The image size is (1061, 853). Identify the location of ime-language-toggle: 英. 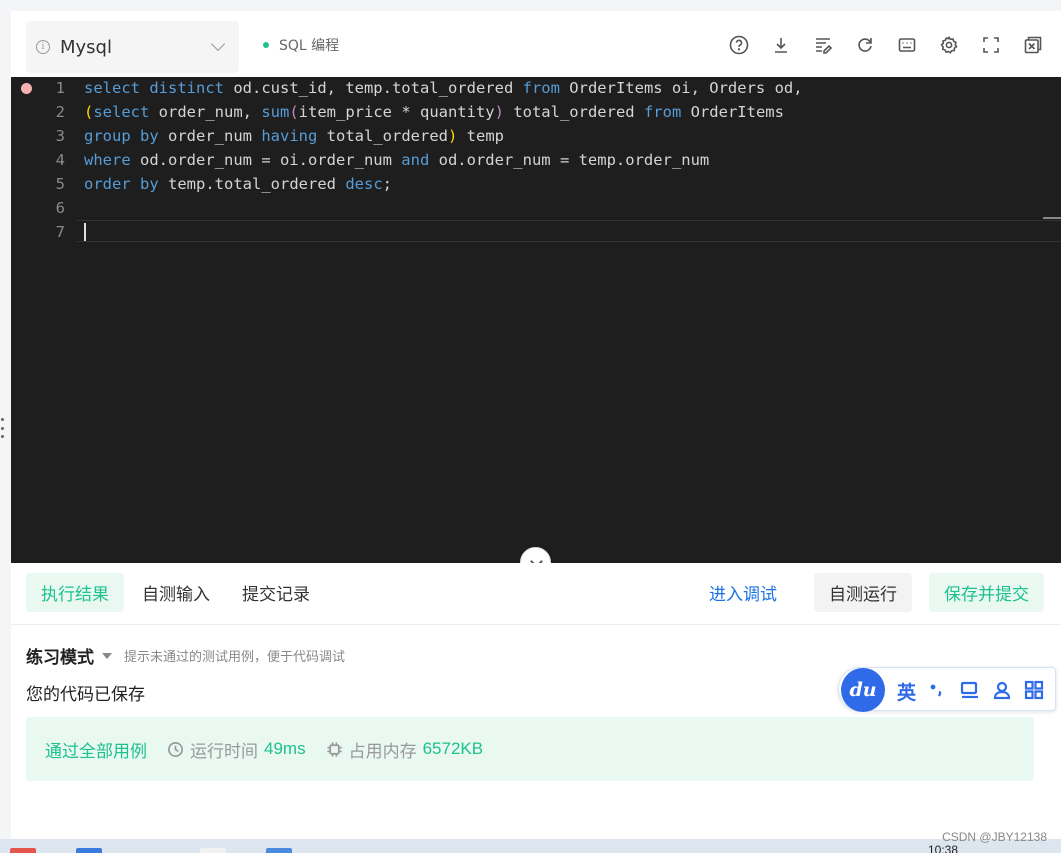
(906, 691).